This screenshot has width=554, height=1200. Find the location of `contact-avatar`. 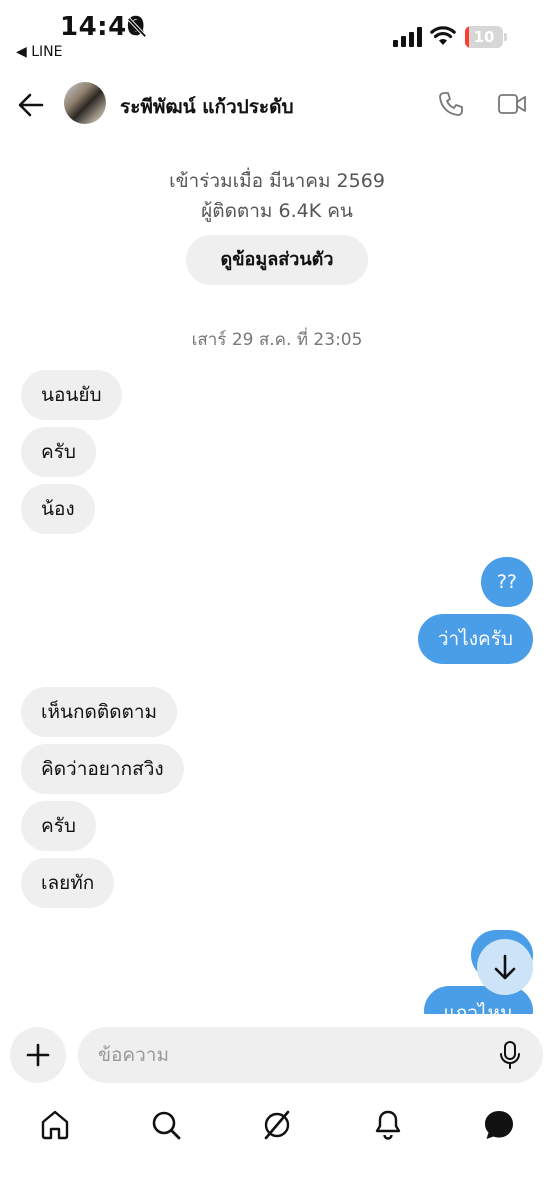

contact-avatar is located at coordinates (85, 103).